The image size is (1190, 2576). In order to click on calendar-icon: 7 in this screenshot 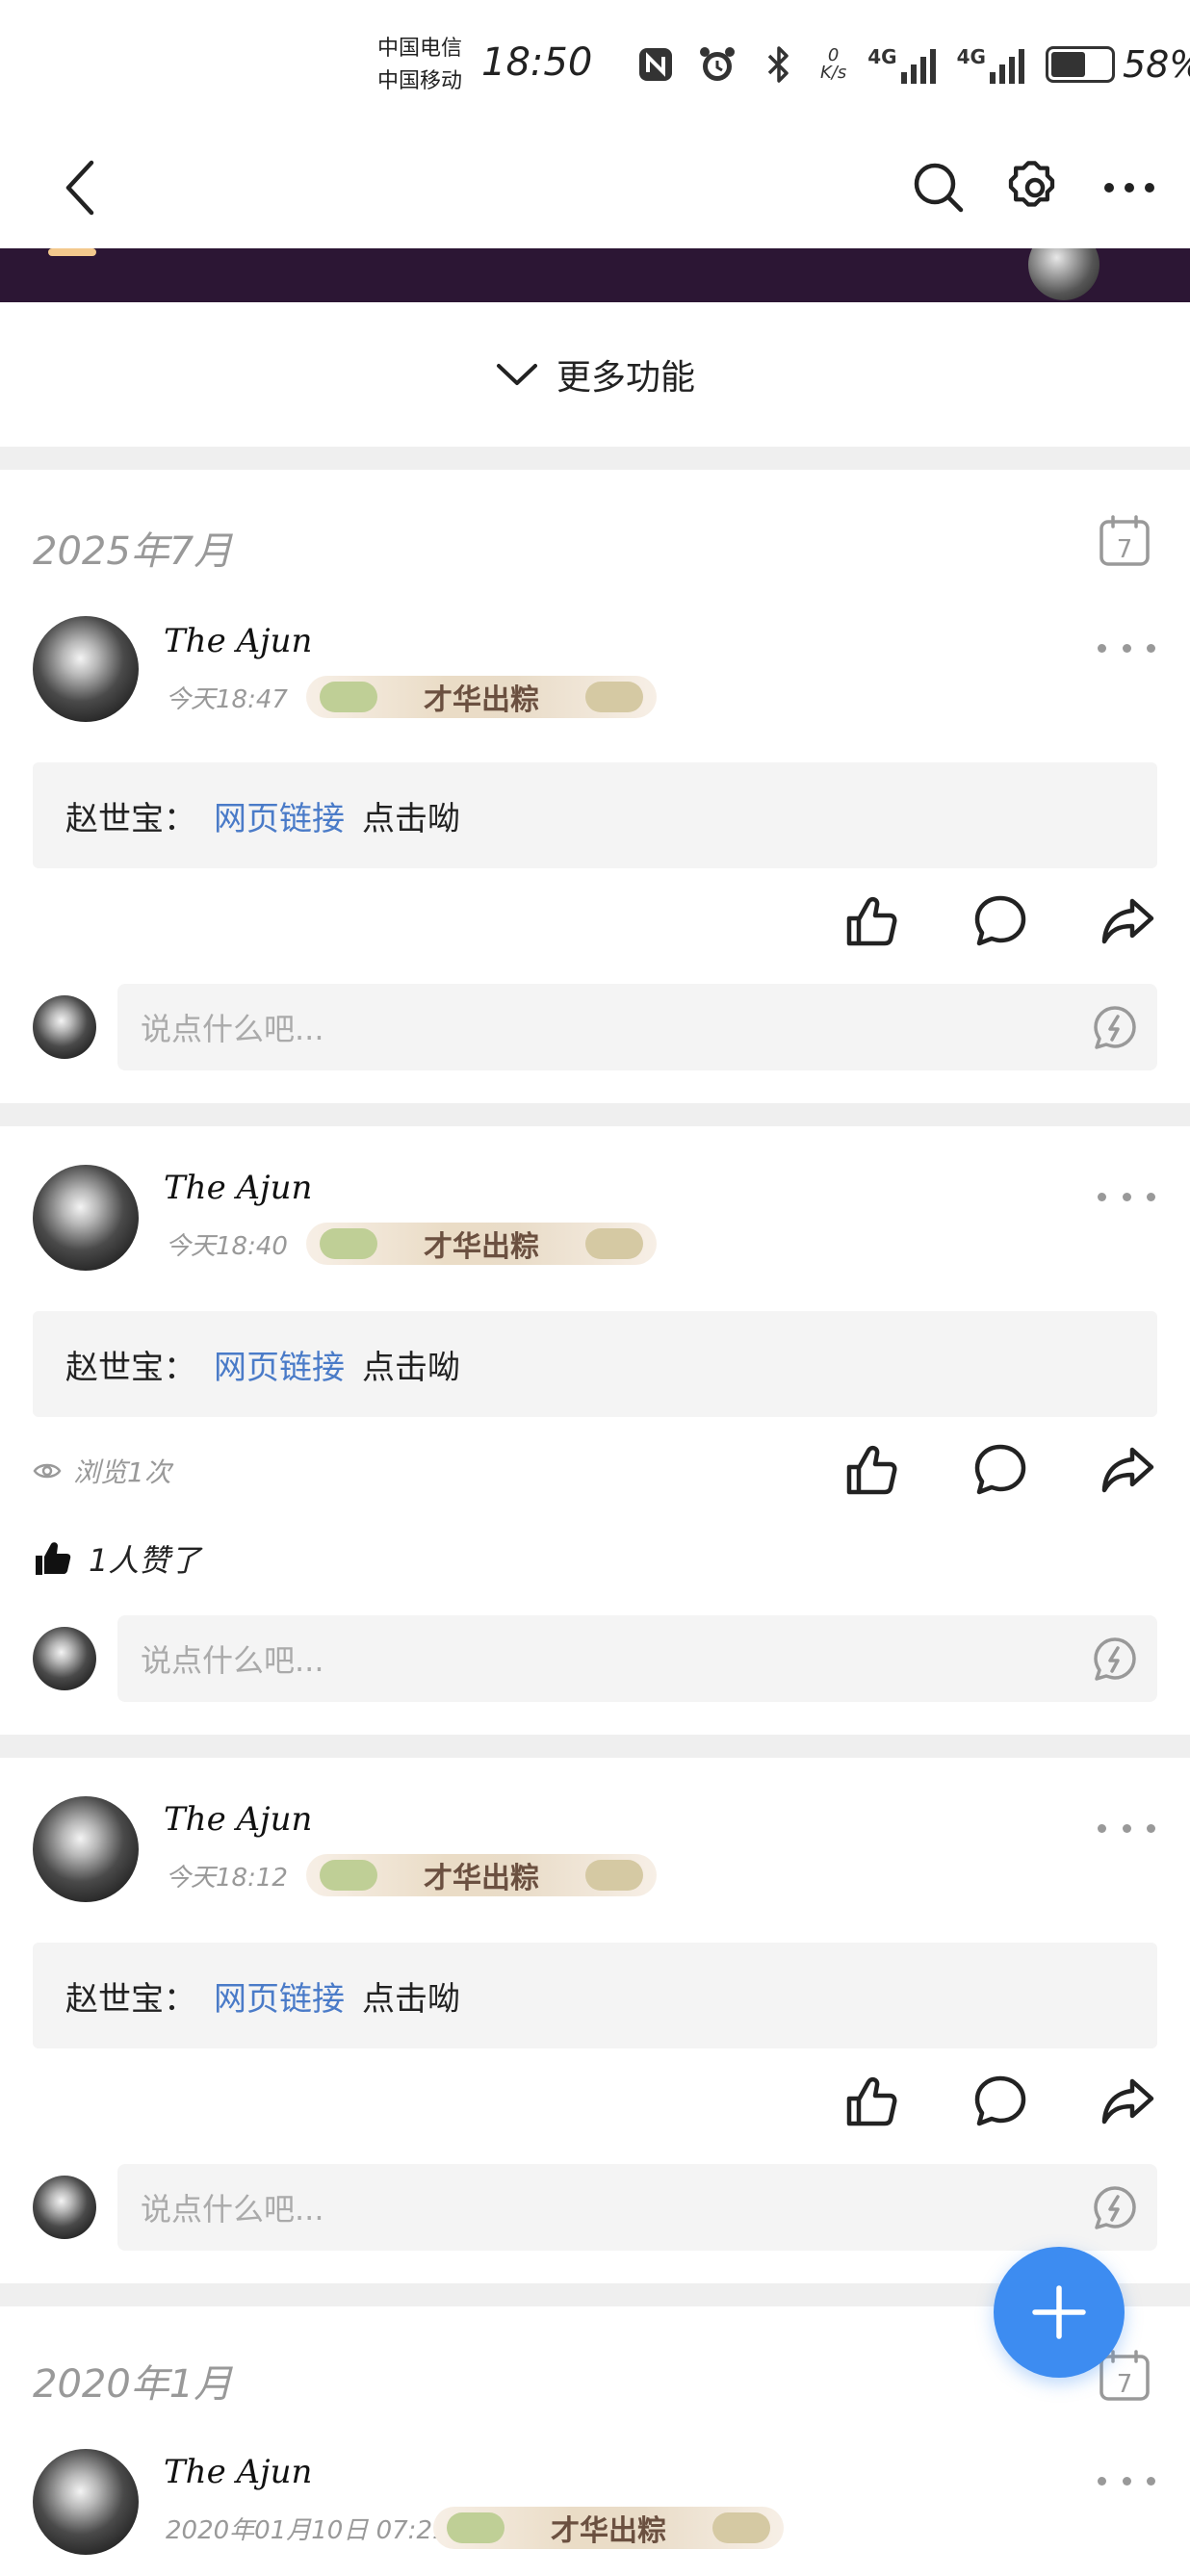, I will do `click(1124, 541)`.